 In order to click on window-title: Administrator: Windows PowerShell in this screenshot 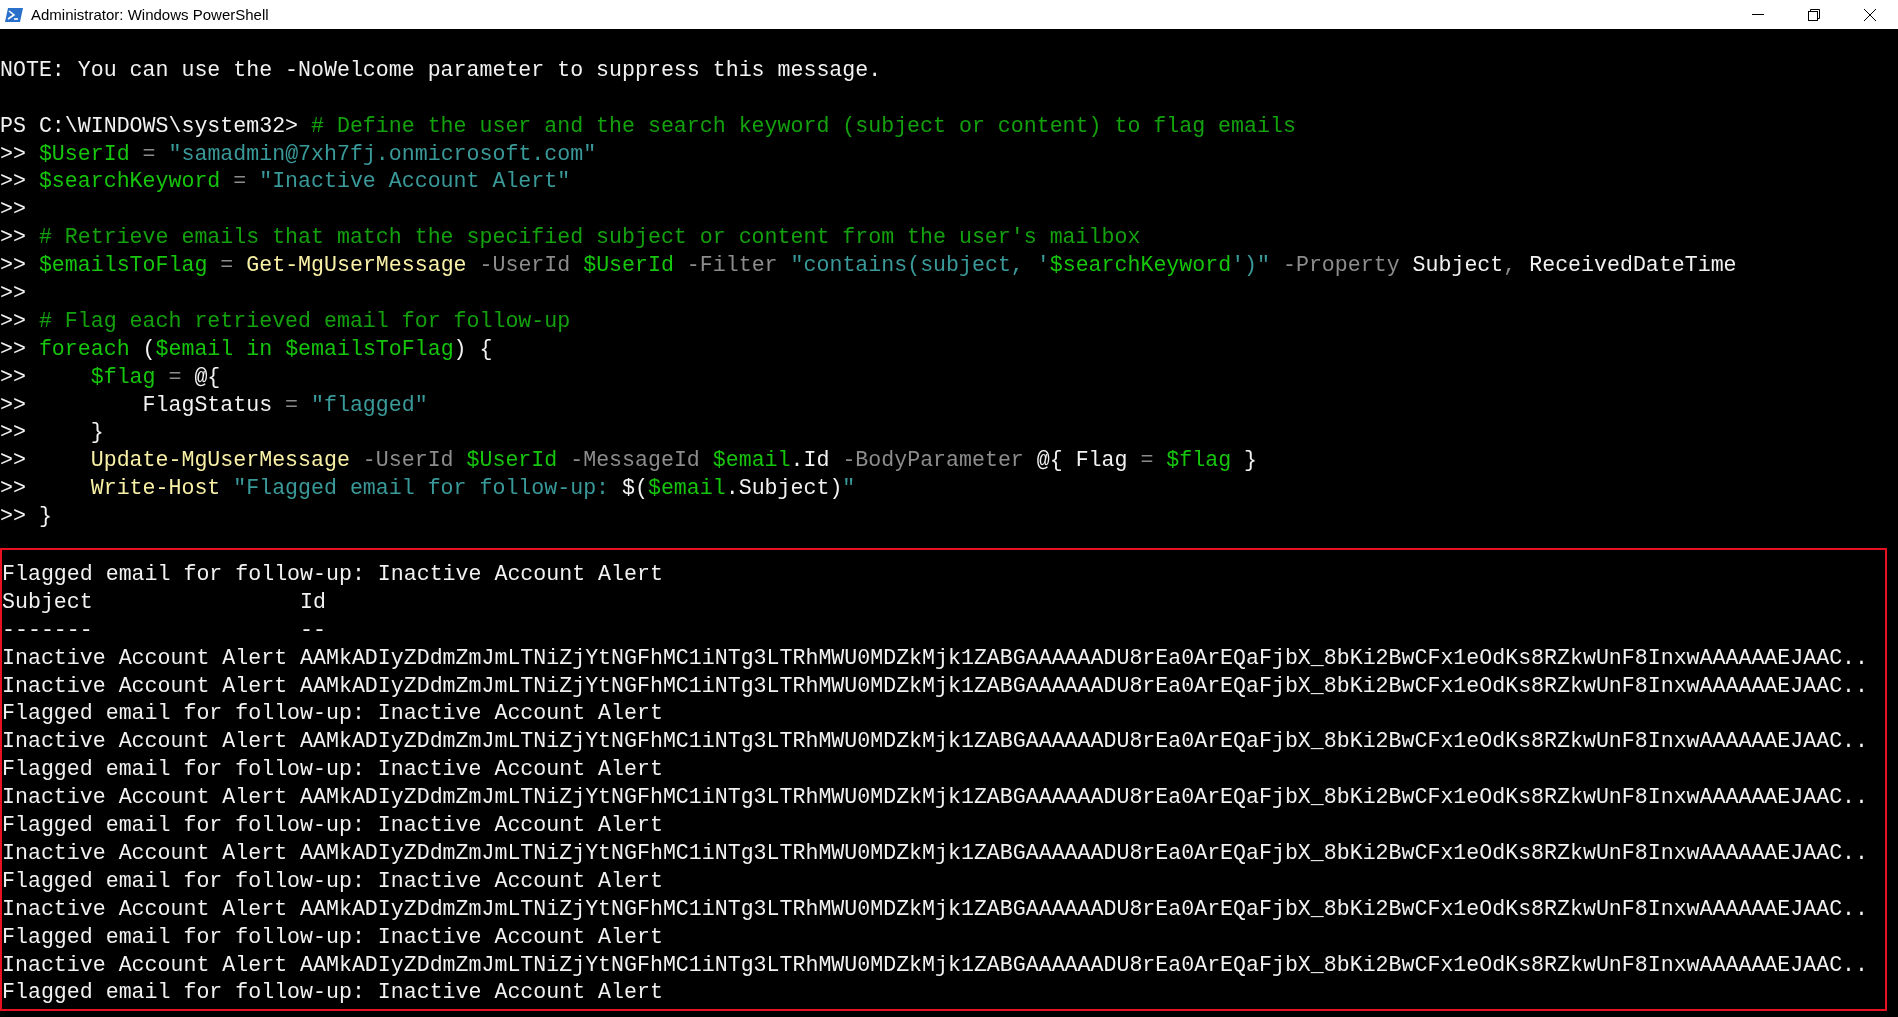, I will do `click(150, 14)`.